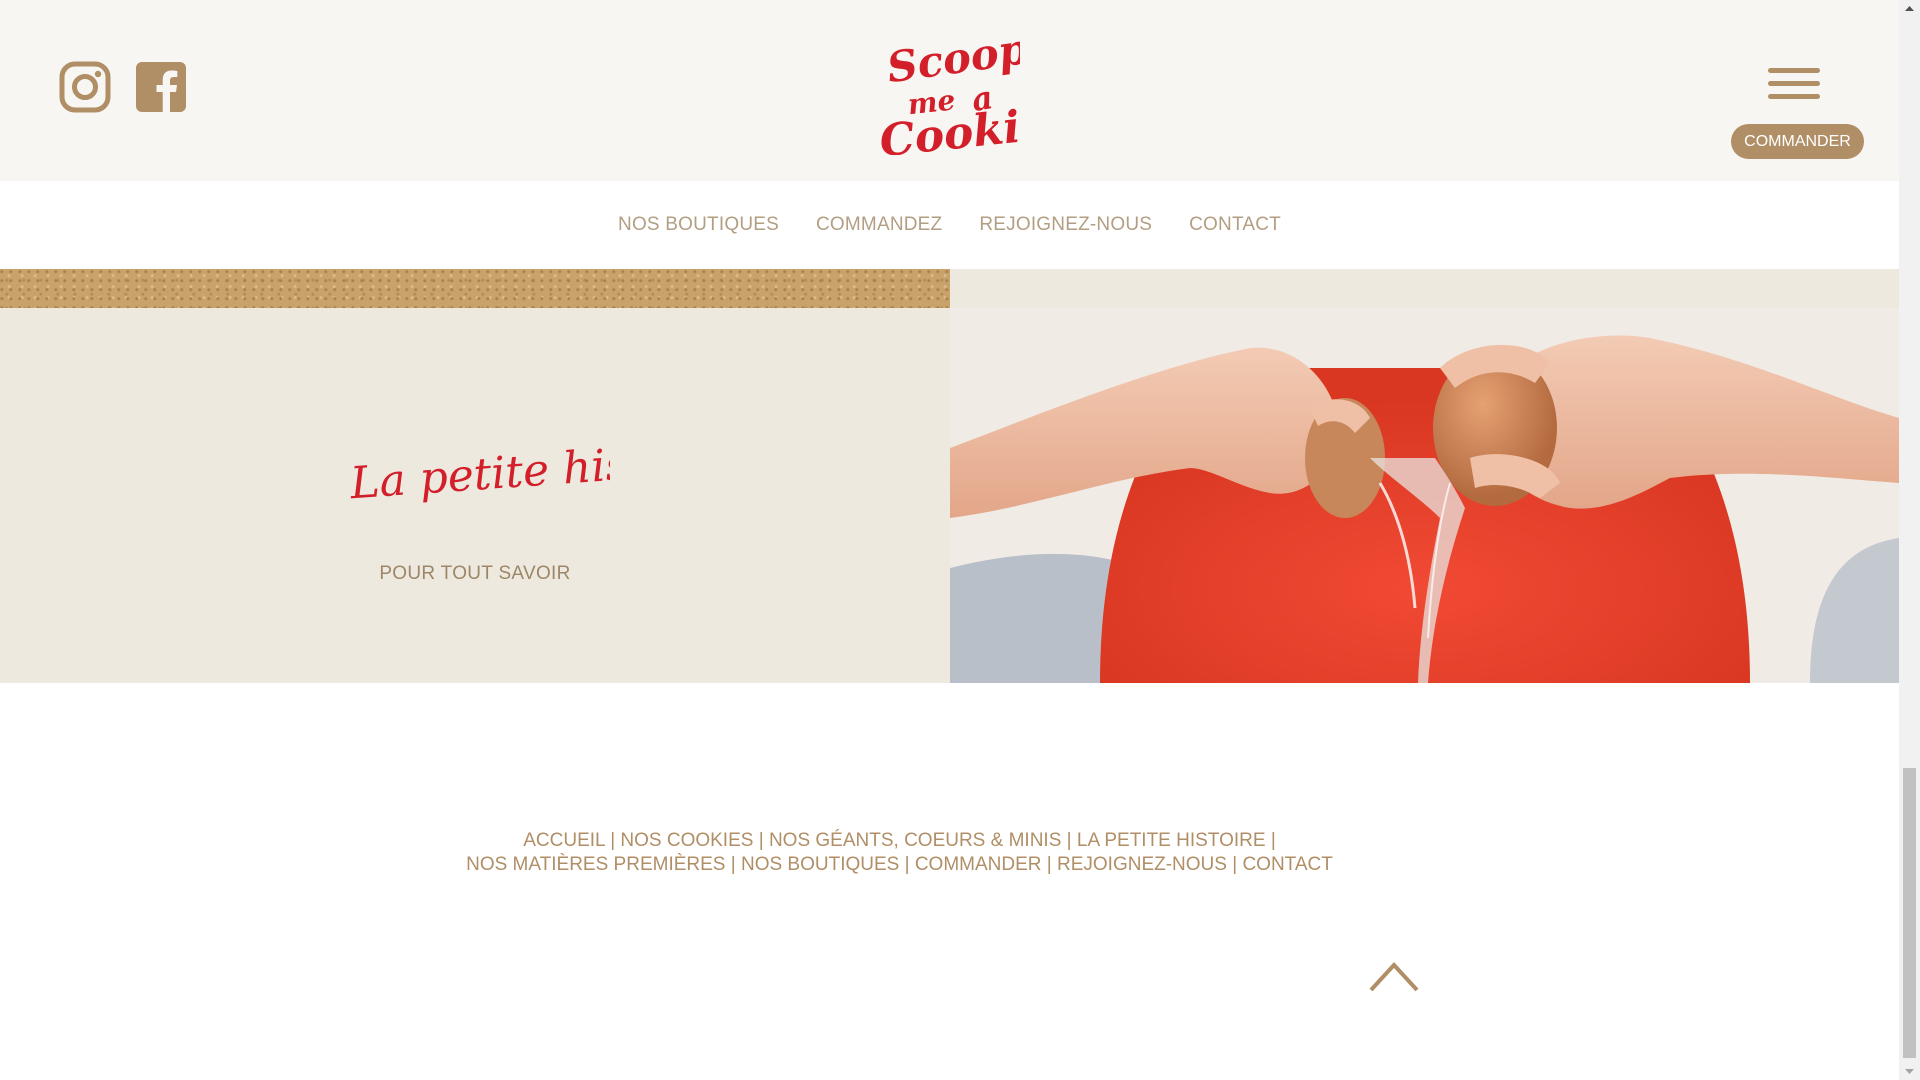 The width and height of the screenshot is (1920, 1080). Describe the element at coordinates (1909, 913) in the screenshot. I see `scrollbar-thumb` at that location.